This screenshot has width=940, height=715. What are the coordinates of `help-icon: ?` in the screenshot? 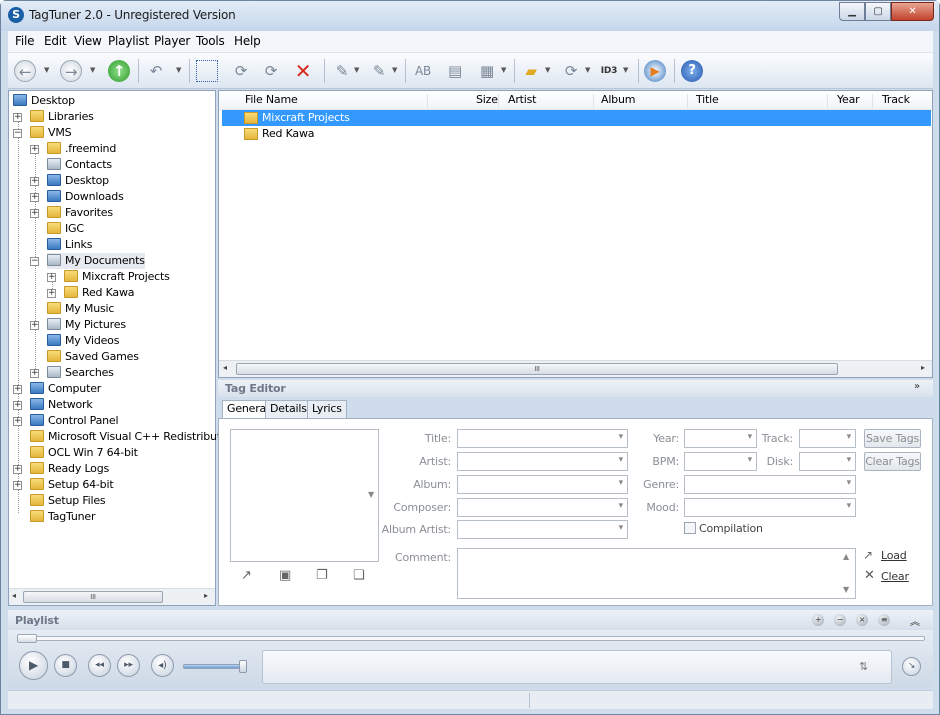 It's located at (692, 71).